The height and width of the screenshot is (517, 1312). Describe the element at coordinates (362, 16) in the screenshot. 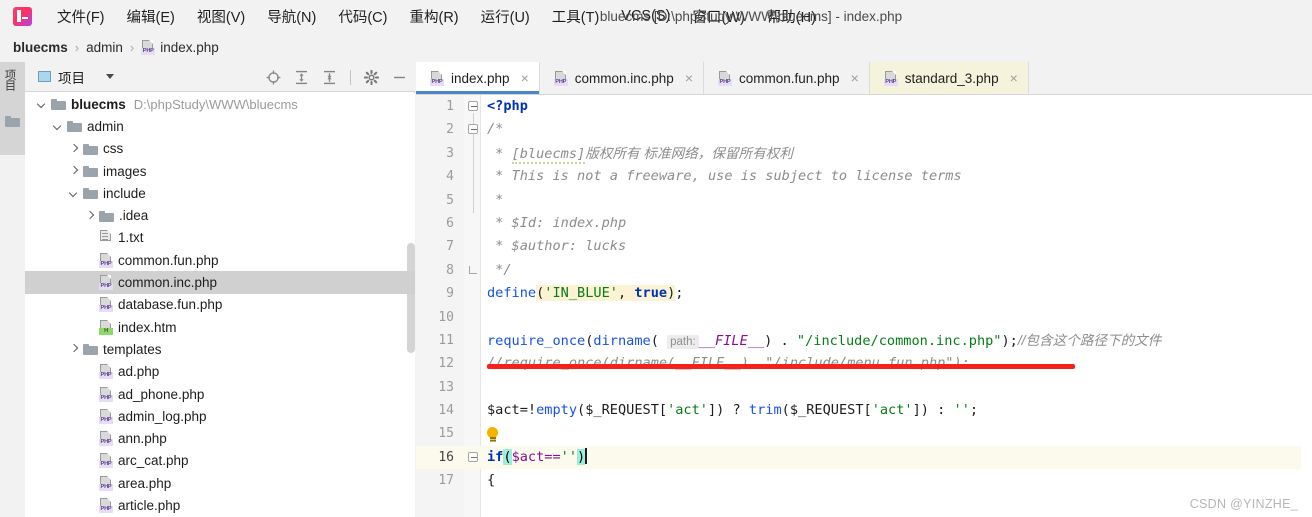

I see `menu-code: 代码(C)` at that location.